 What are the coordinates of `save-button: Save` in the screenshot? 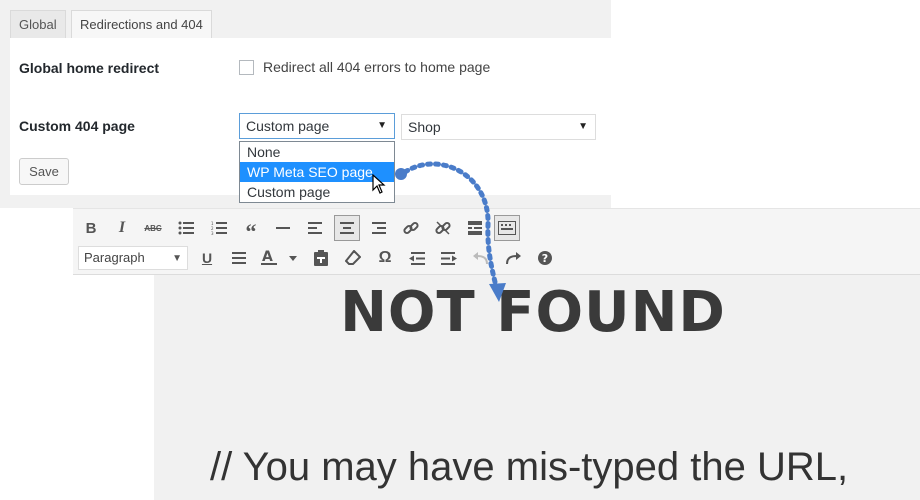 It's located at (44, 171).